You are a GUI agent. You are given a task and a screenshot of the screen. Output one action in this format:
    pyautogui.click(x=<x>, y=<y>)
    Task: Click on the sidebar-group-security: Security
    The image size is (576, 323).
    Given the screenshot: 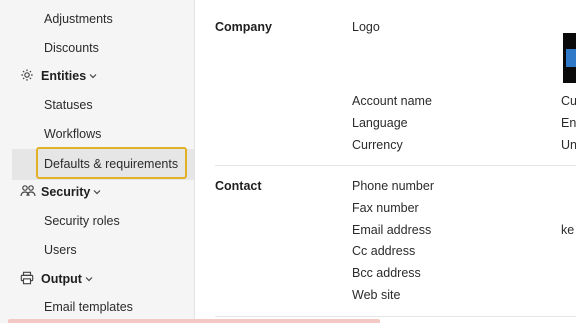 What is the action you would take?
    pyautogui.click(x=61, y=192)
    